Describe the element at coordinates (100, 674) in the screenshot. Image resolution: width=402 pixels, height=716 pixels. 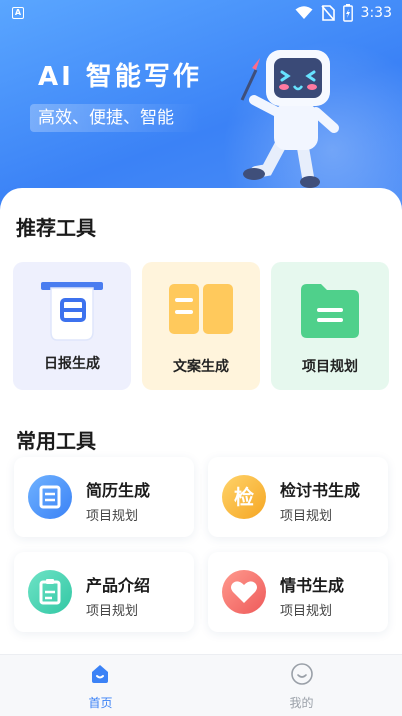
I see `home-icon` at that location.